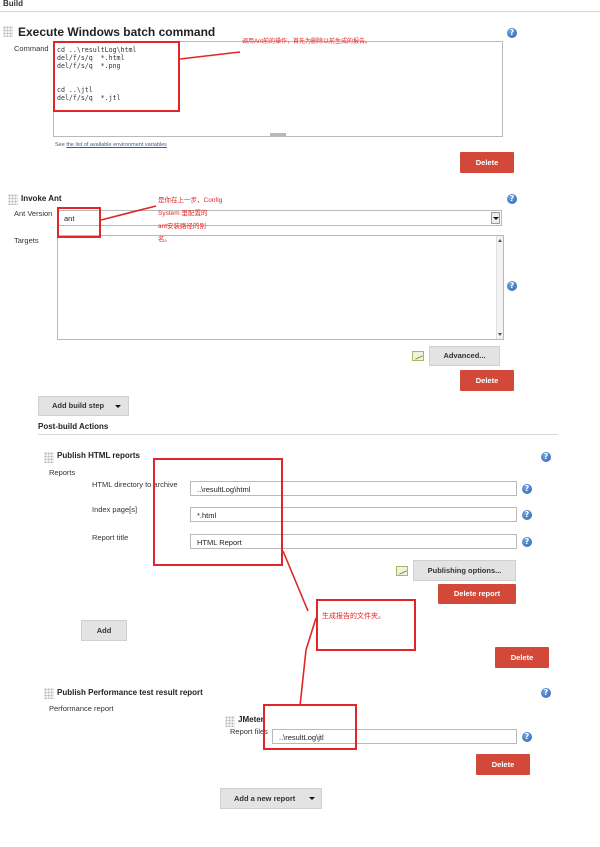 The image size is (600, 847). What do you see at coordinates (31, 48) in the screenshot?
I see `command-label: Command` at bounding box center [31, 48].